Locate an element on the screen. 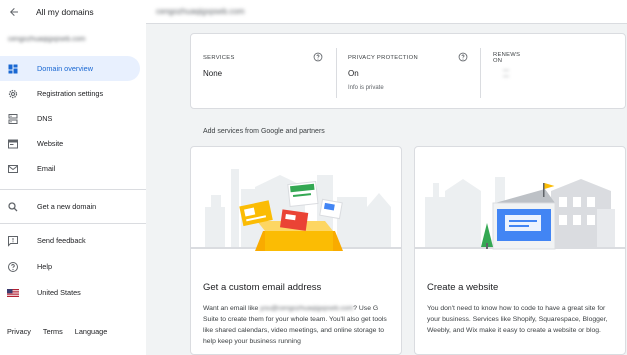 This screenshot has height=355, width=627. website-icon is located at coordinates (13, 144).